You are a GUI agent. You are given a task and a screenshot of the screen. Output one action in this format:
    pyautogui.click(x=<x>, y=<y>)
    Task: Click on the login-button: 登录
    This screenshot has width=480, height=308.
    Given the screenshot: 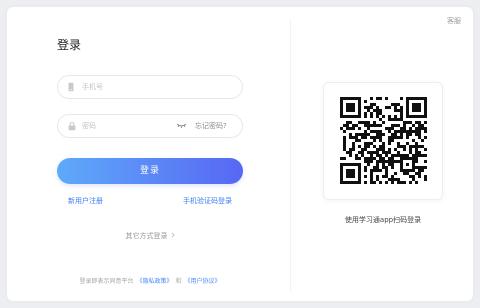 What is the action you would take?
    pyautogui.click(x=150, y=171)
    